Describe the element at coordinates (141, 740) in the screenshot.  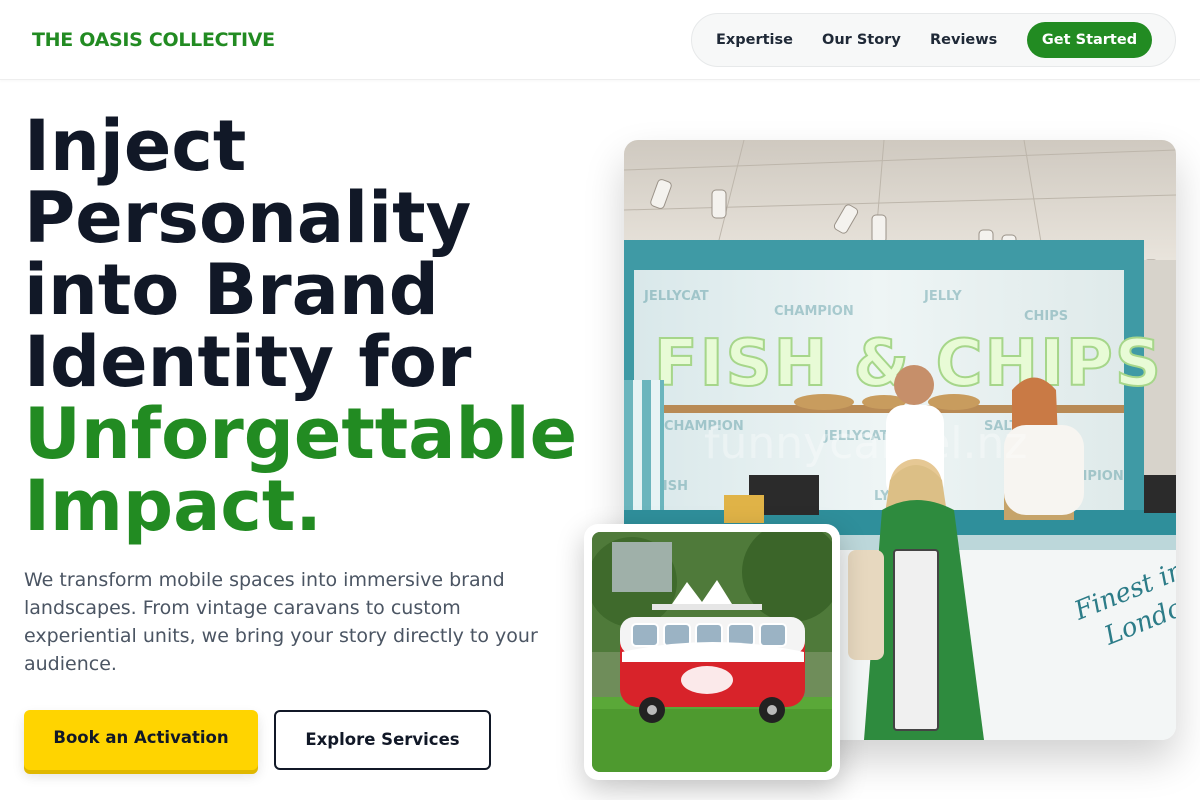
I see `book-activation-button: Book an Activation` at that location.